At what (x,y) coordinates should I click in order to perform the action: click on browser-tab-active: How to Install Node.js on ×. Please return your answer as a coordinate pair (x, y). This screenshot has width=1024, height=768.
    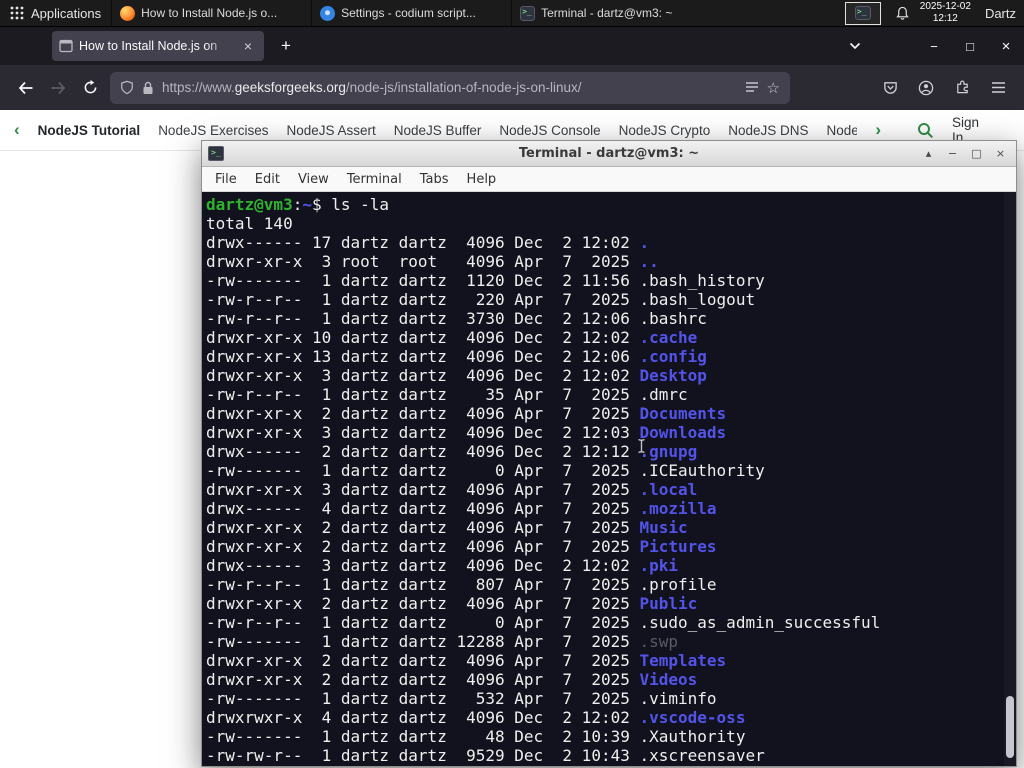
    Looking at the image, I should click on (158, 46).